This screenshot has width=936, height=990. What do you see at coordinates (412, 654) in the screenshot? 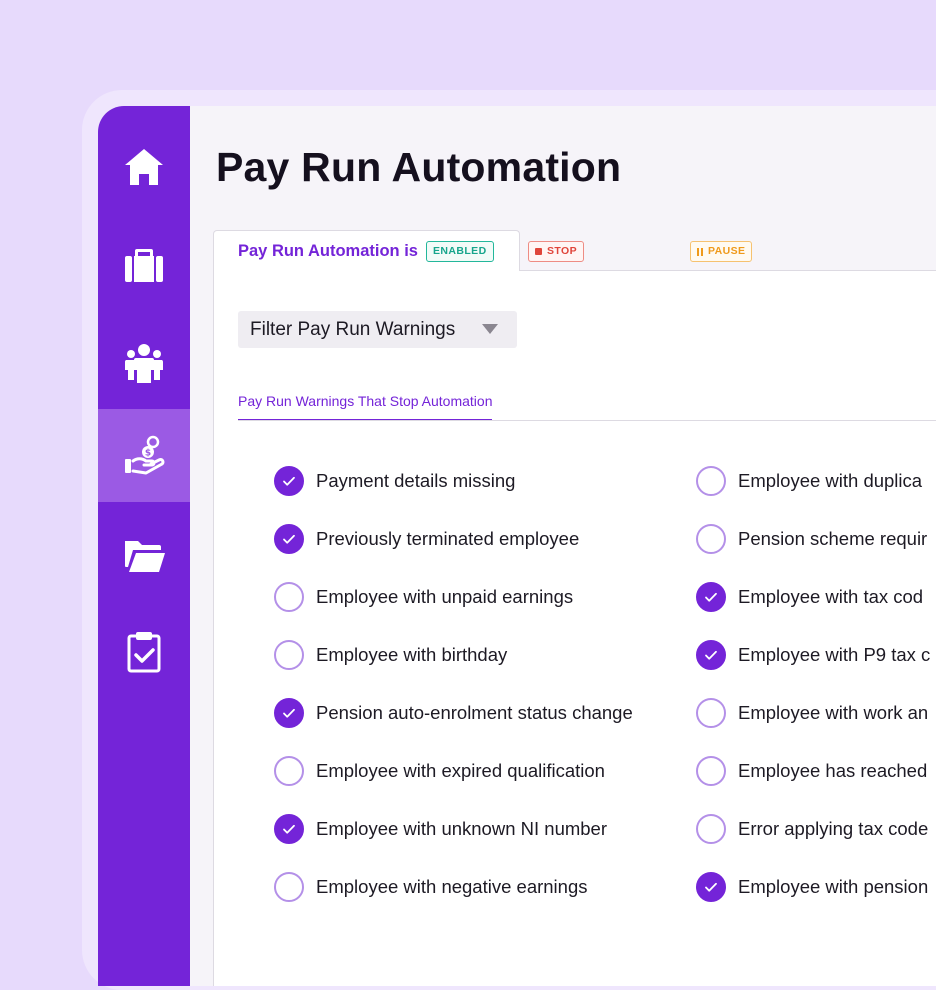
I see `warning-item-label: Employee with birthday` at bounding box center [412, 654].